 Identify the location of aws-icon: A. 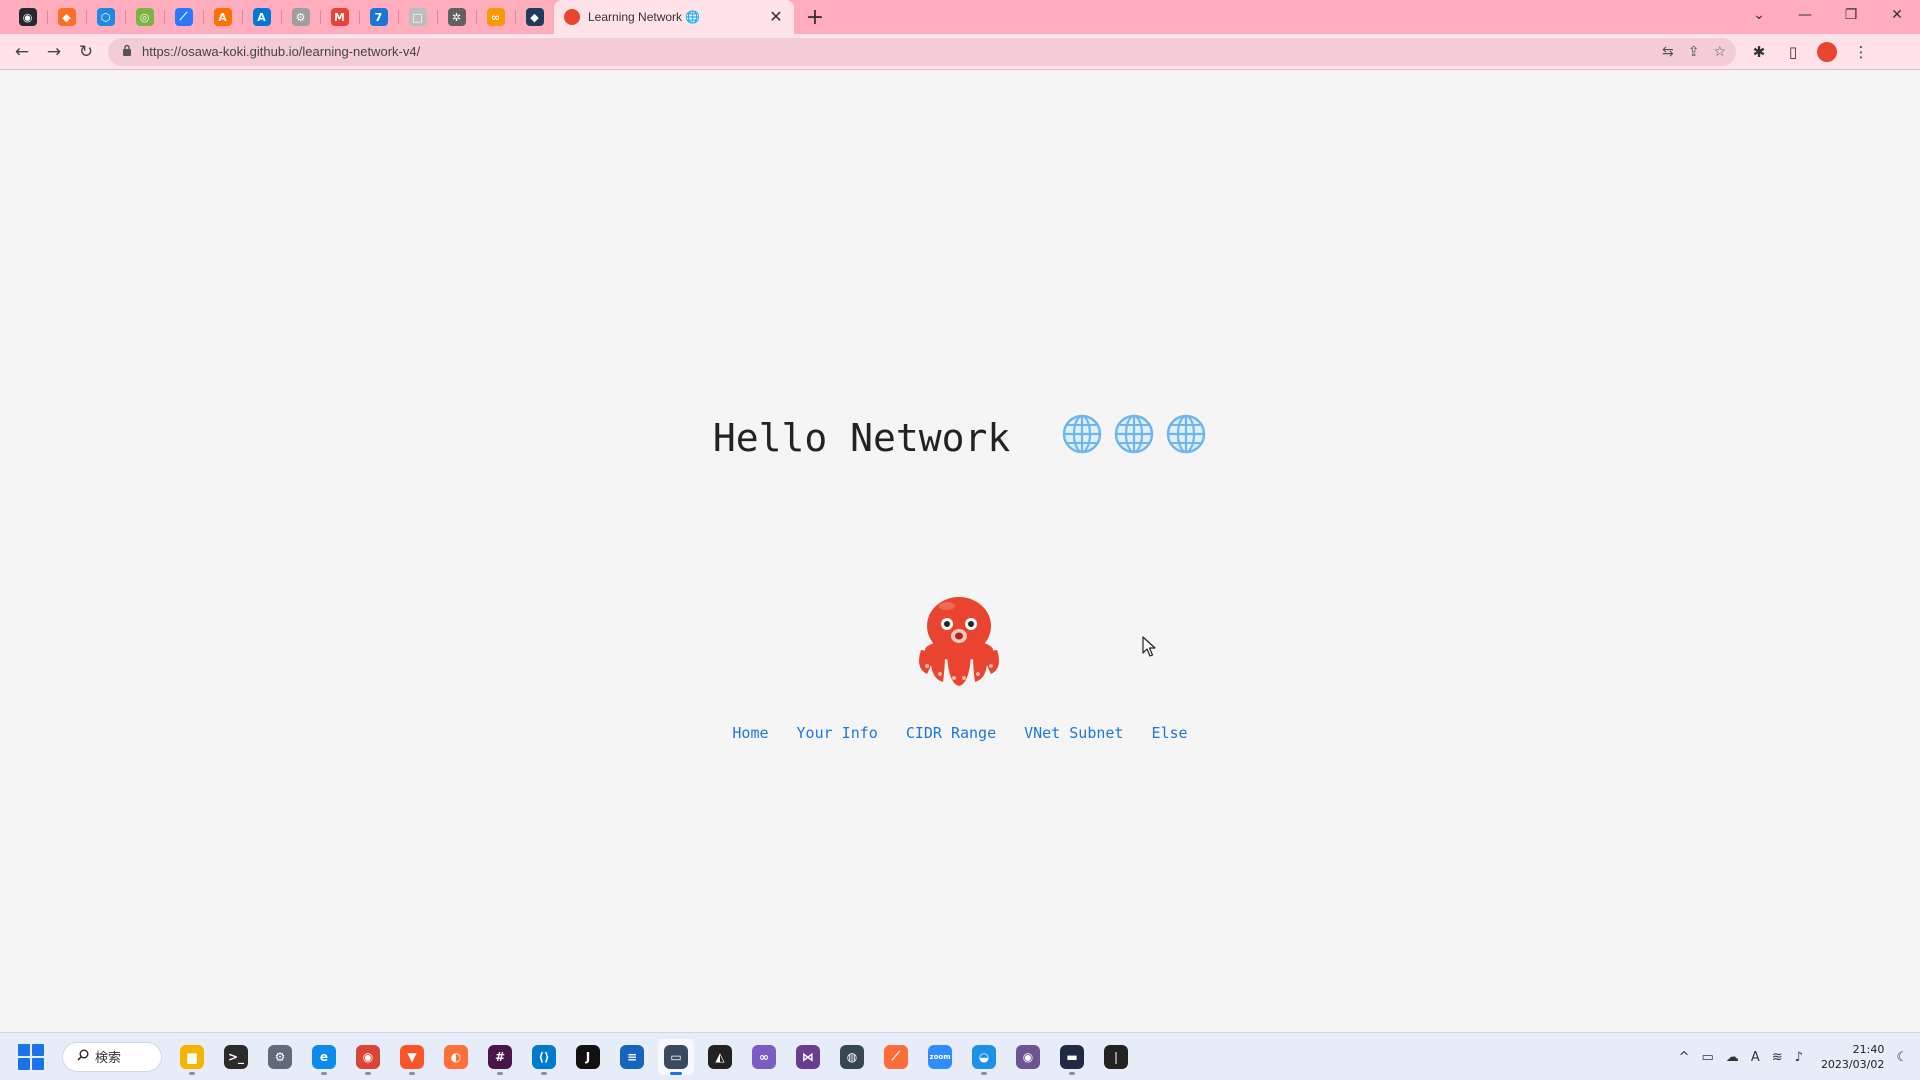
(222, 17).